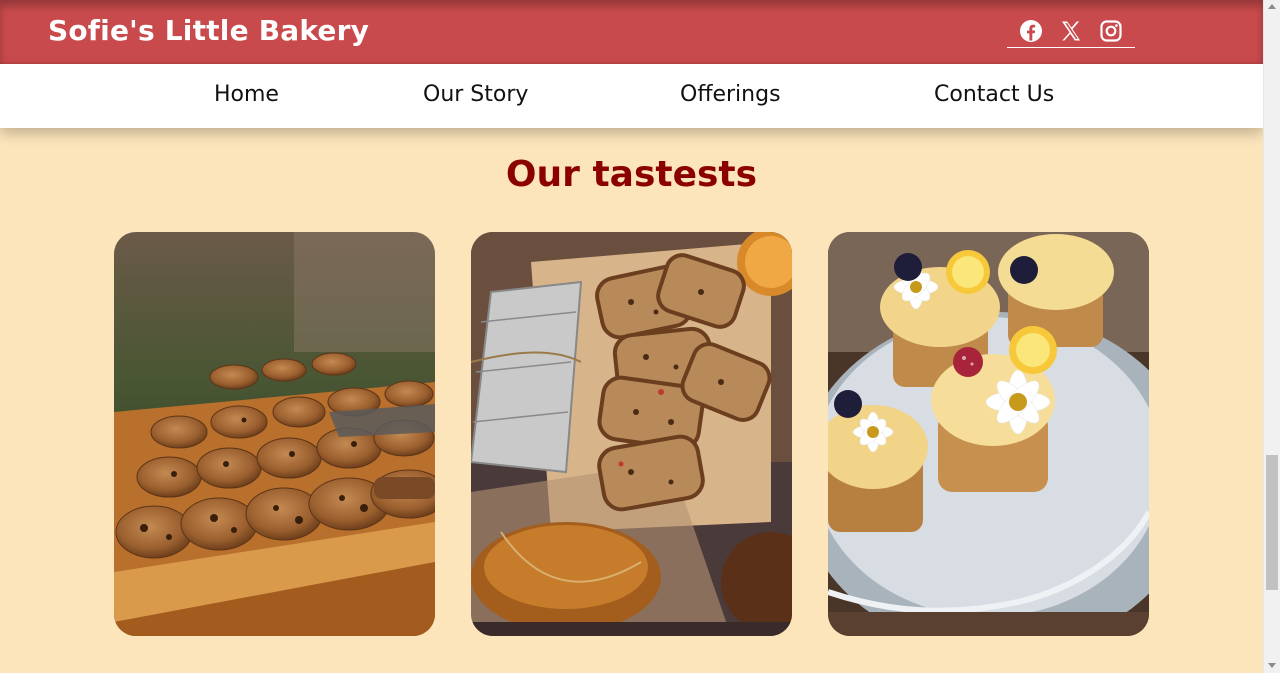  Describe the element at coordinates (1271, 336) in the screenshot. I see `vertical-scrollbar` at that location.